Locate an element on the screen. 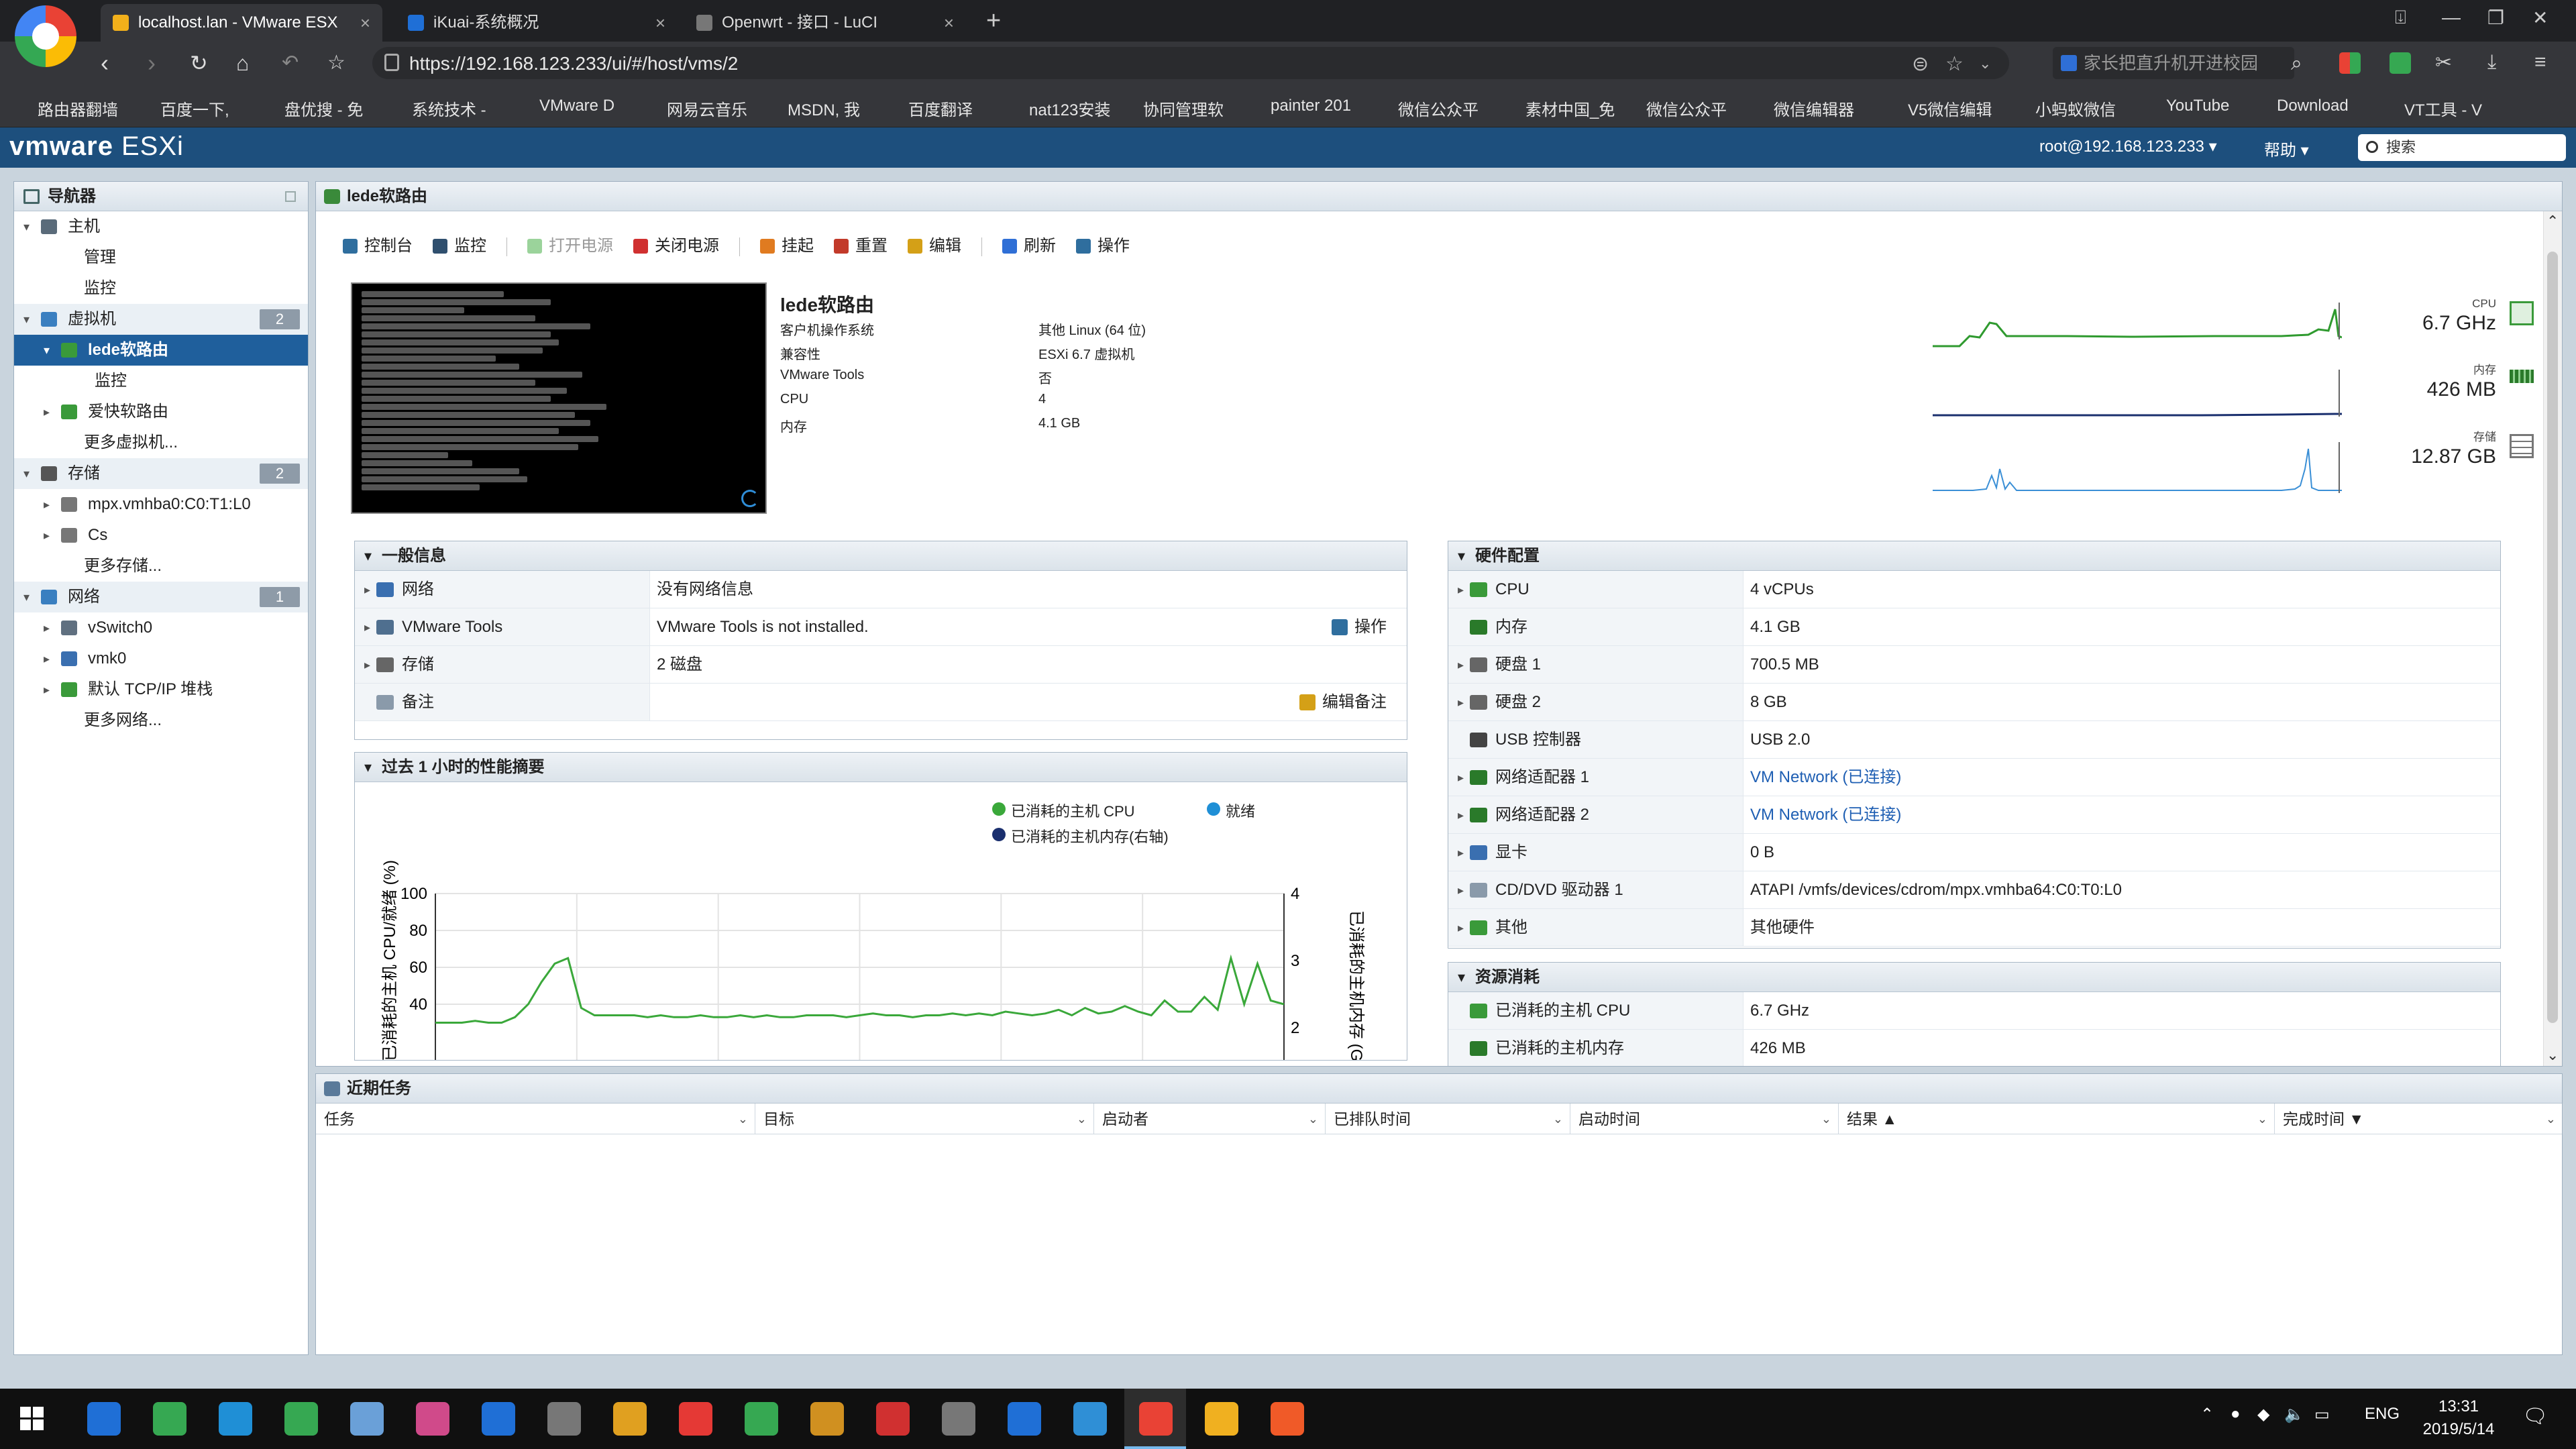  menu-icon: ≡ is located at coordinates (2540, 62).